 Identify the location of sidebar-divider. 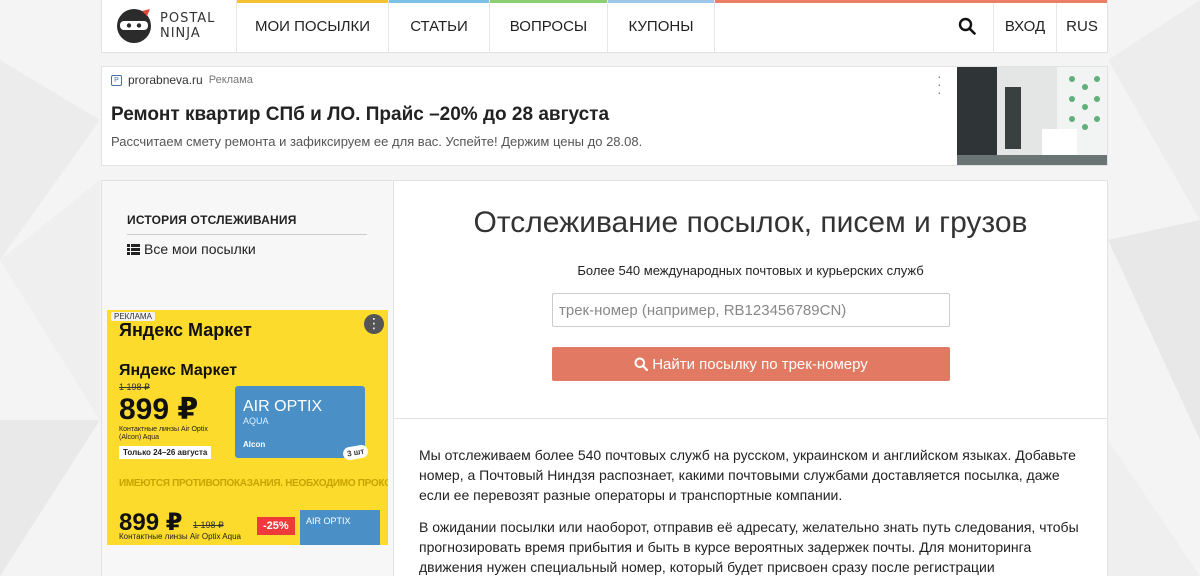
(247, 234).